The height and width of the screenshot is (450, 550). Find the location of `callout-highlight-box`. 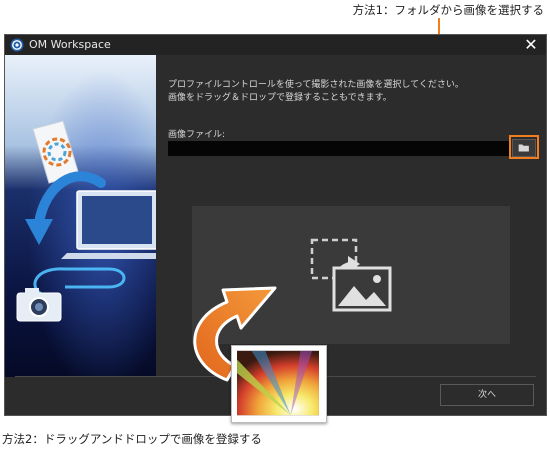

callout-highlight-box is located at coordinates (524, 147).